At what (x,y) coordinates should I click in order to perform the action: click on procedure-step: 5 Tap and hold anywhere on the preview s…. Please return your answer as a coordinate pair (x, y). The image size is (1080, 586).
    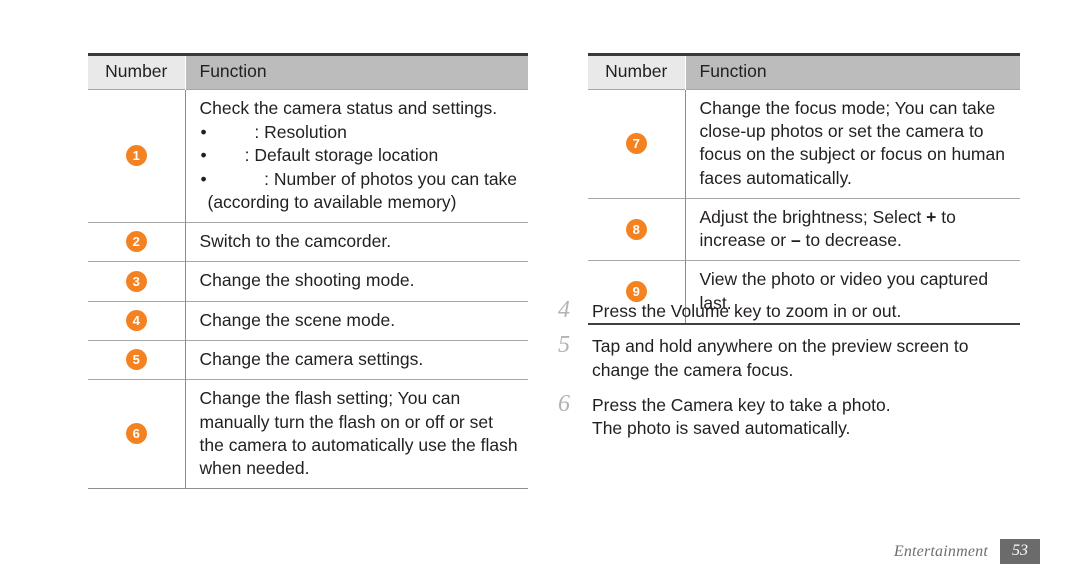
    Looking at the image, I should click on (791, 357).